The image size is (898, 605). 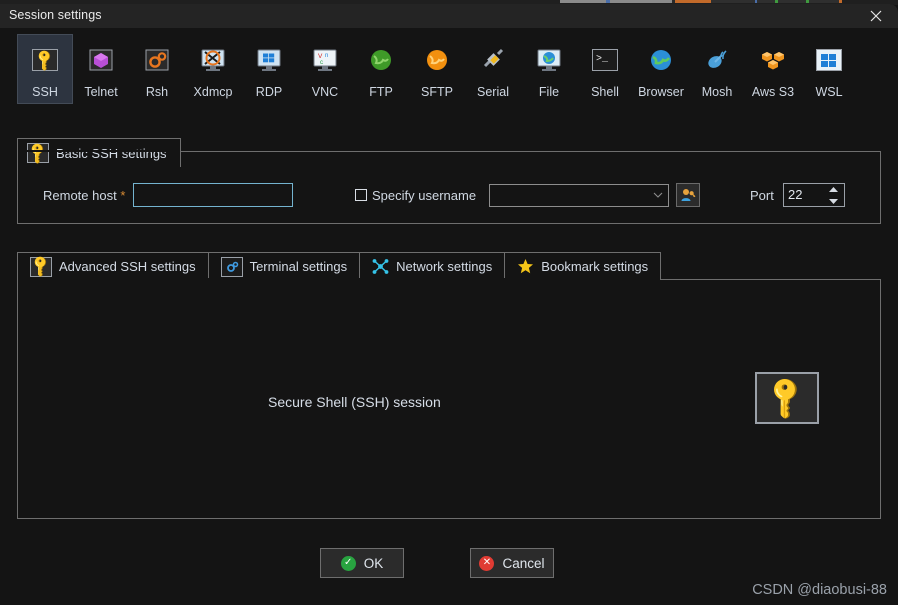 I want to click on watermark: CSDN @diaobusi-88, so click(x=819, y=590).